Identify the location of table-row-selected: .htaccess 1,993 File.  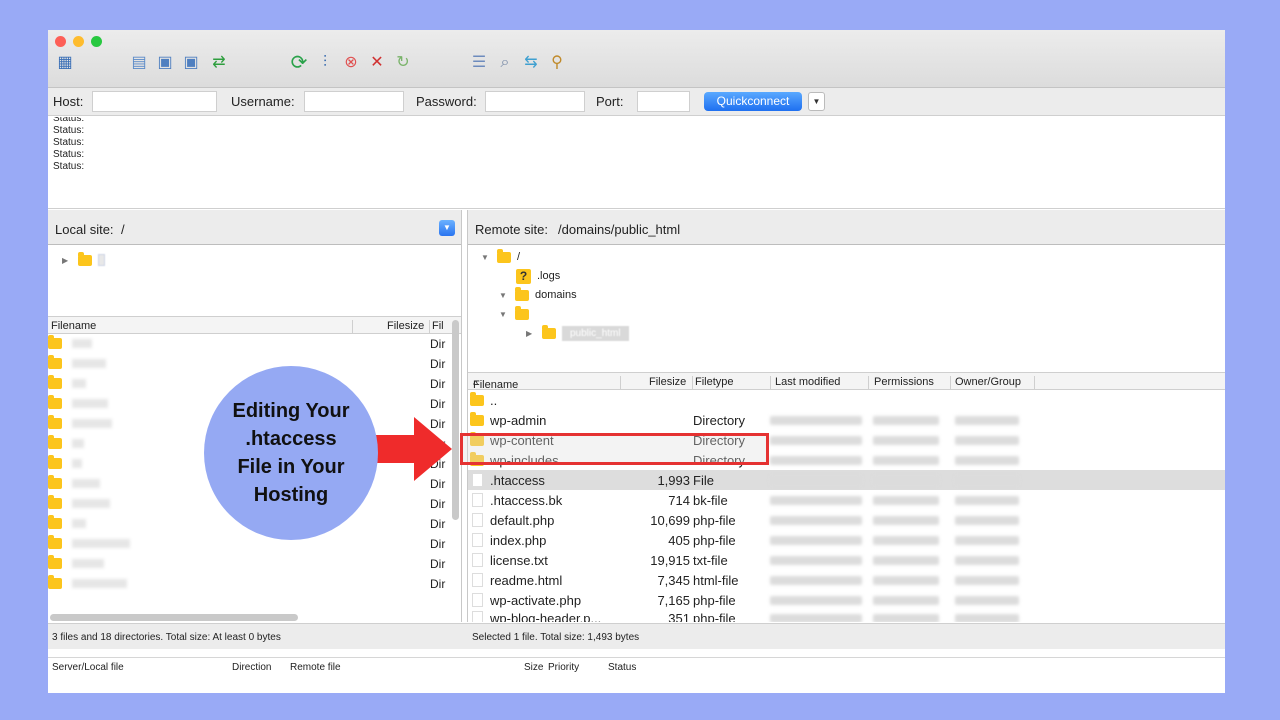
(846, 480).